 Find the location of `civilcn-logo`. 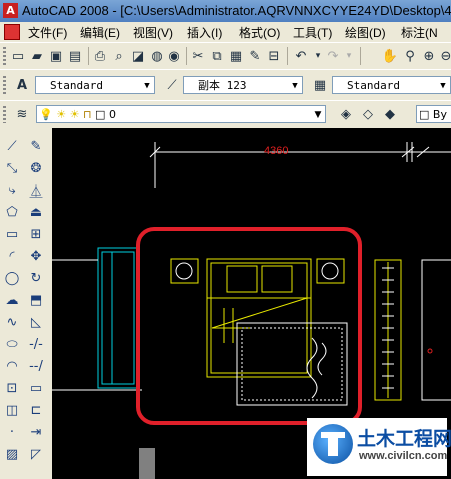

civilcn-logo is located at coordinates (333, 444).